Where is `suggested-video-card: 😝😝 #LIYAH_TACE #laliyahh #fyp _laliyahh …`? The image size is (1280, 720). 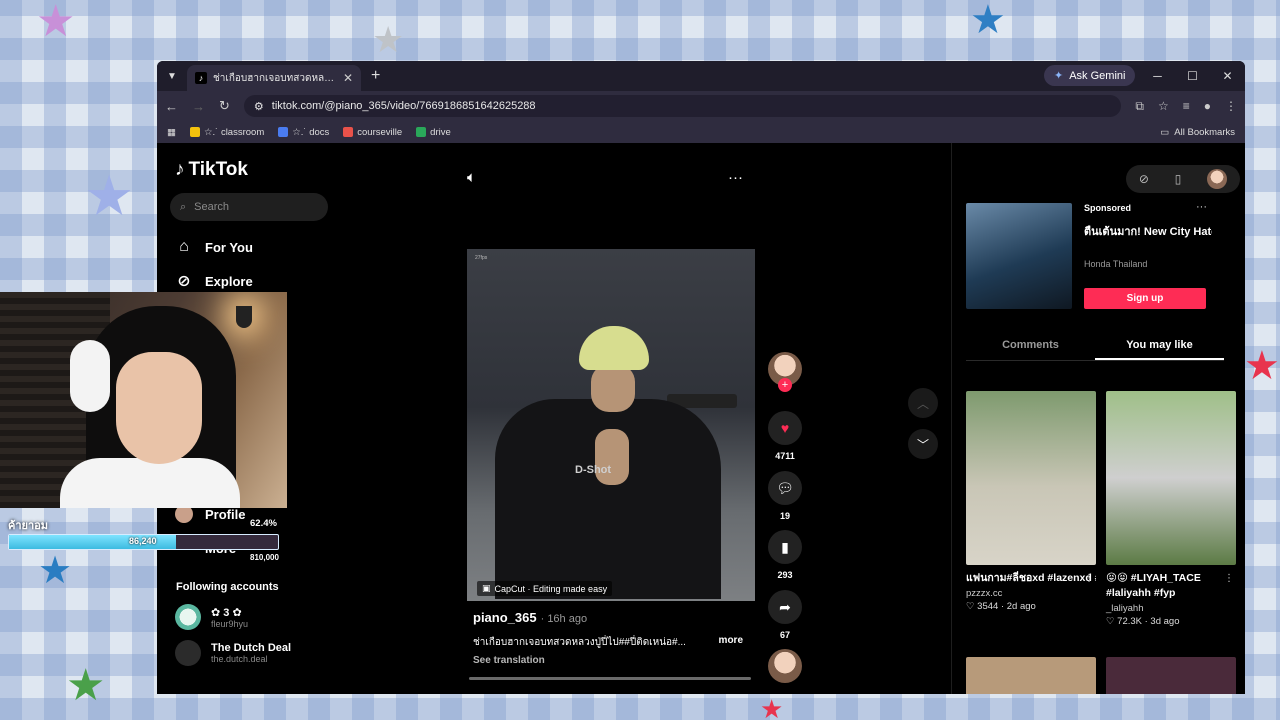
suggested-video-card: 😝😝 #LIYAH_TACE #laliyahh #fyp _laliyahh … is located at coordinates (1171, 509).